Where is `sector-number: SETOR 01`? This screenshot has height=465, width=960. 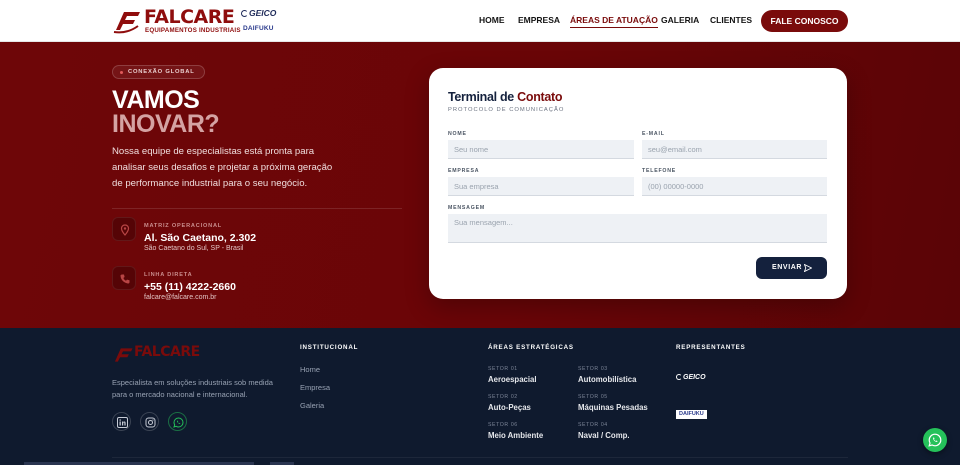
sector-number: SETOR 01 is located at coordinates (503, 369).